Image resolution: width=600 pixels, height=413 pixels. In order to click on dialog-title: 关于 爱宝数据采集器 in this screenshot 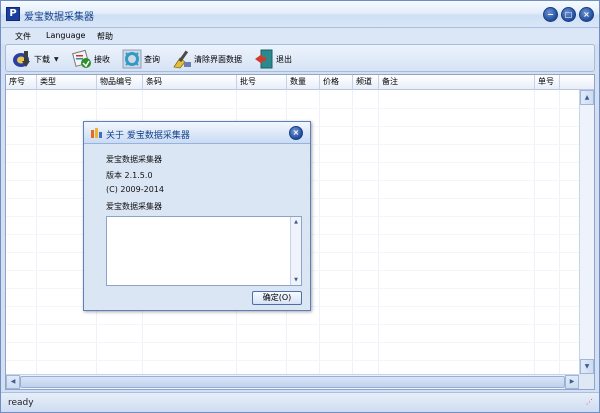, I will do `click(148, 136)`.